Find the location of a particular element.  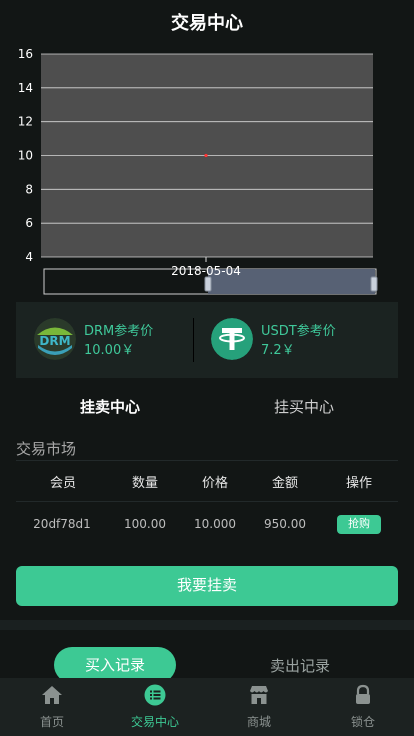

cell-quantity: 100.00 is located at coordinates (145, 524).